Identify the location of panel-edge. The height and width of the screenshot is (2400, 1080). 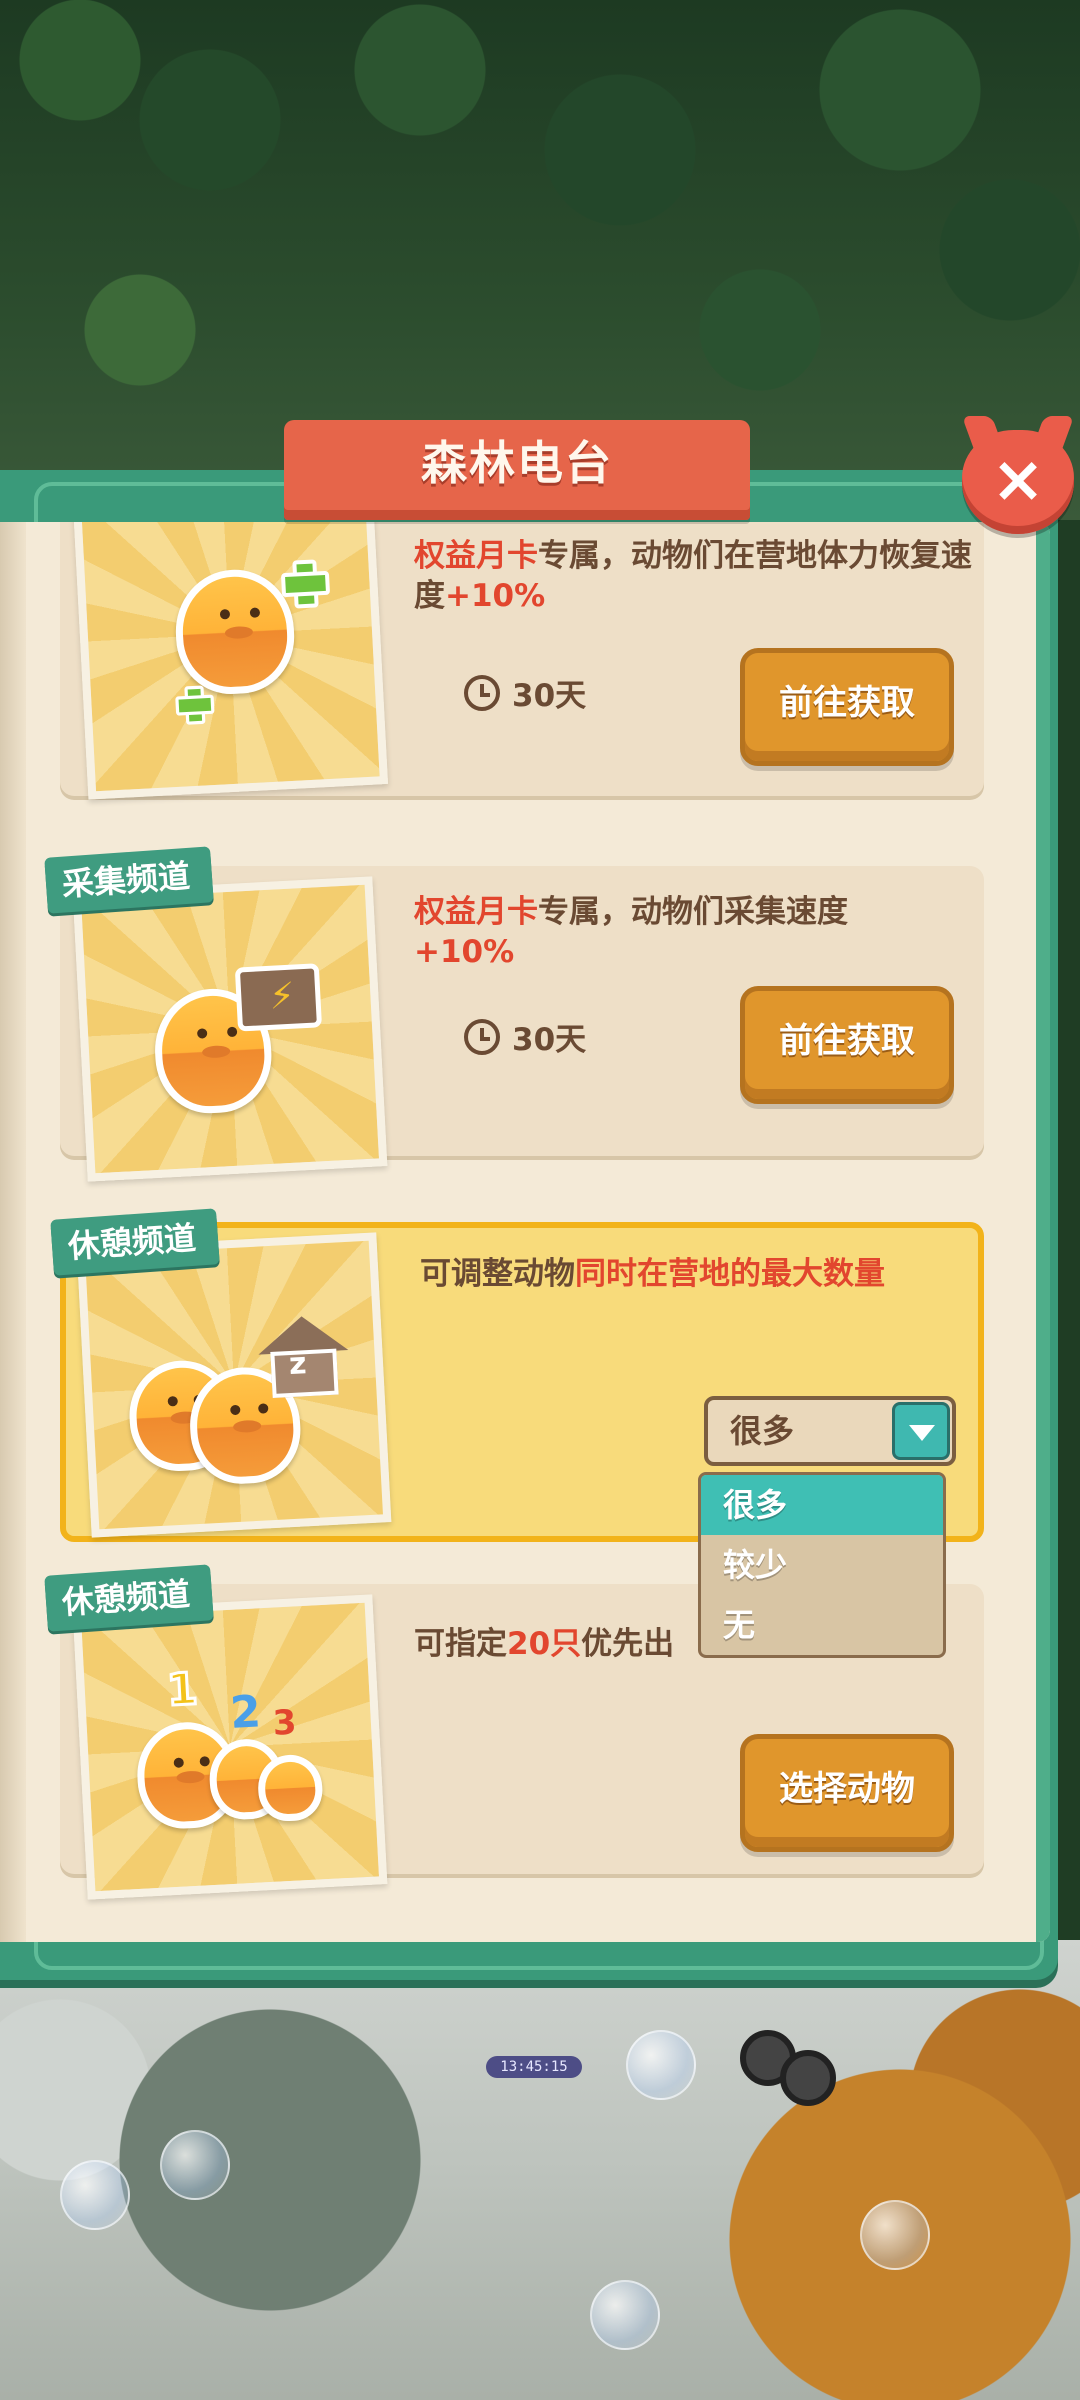
(1043, 1232).